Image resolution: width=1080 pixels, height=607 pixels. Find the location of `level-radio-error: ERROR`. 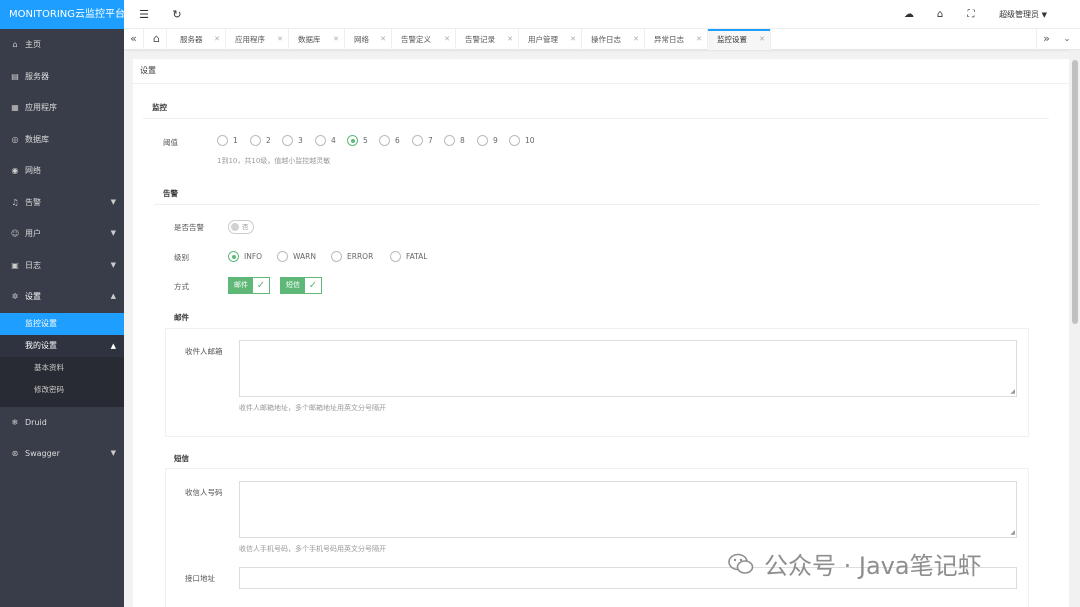

level-radio-error: ERROR is located at coordinates (352, 256).